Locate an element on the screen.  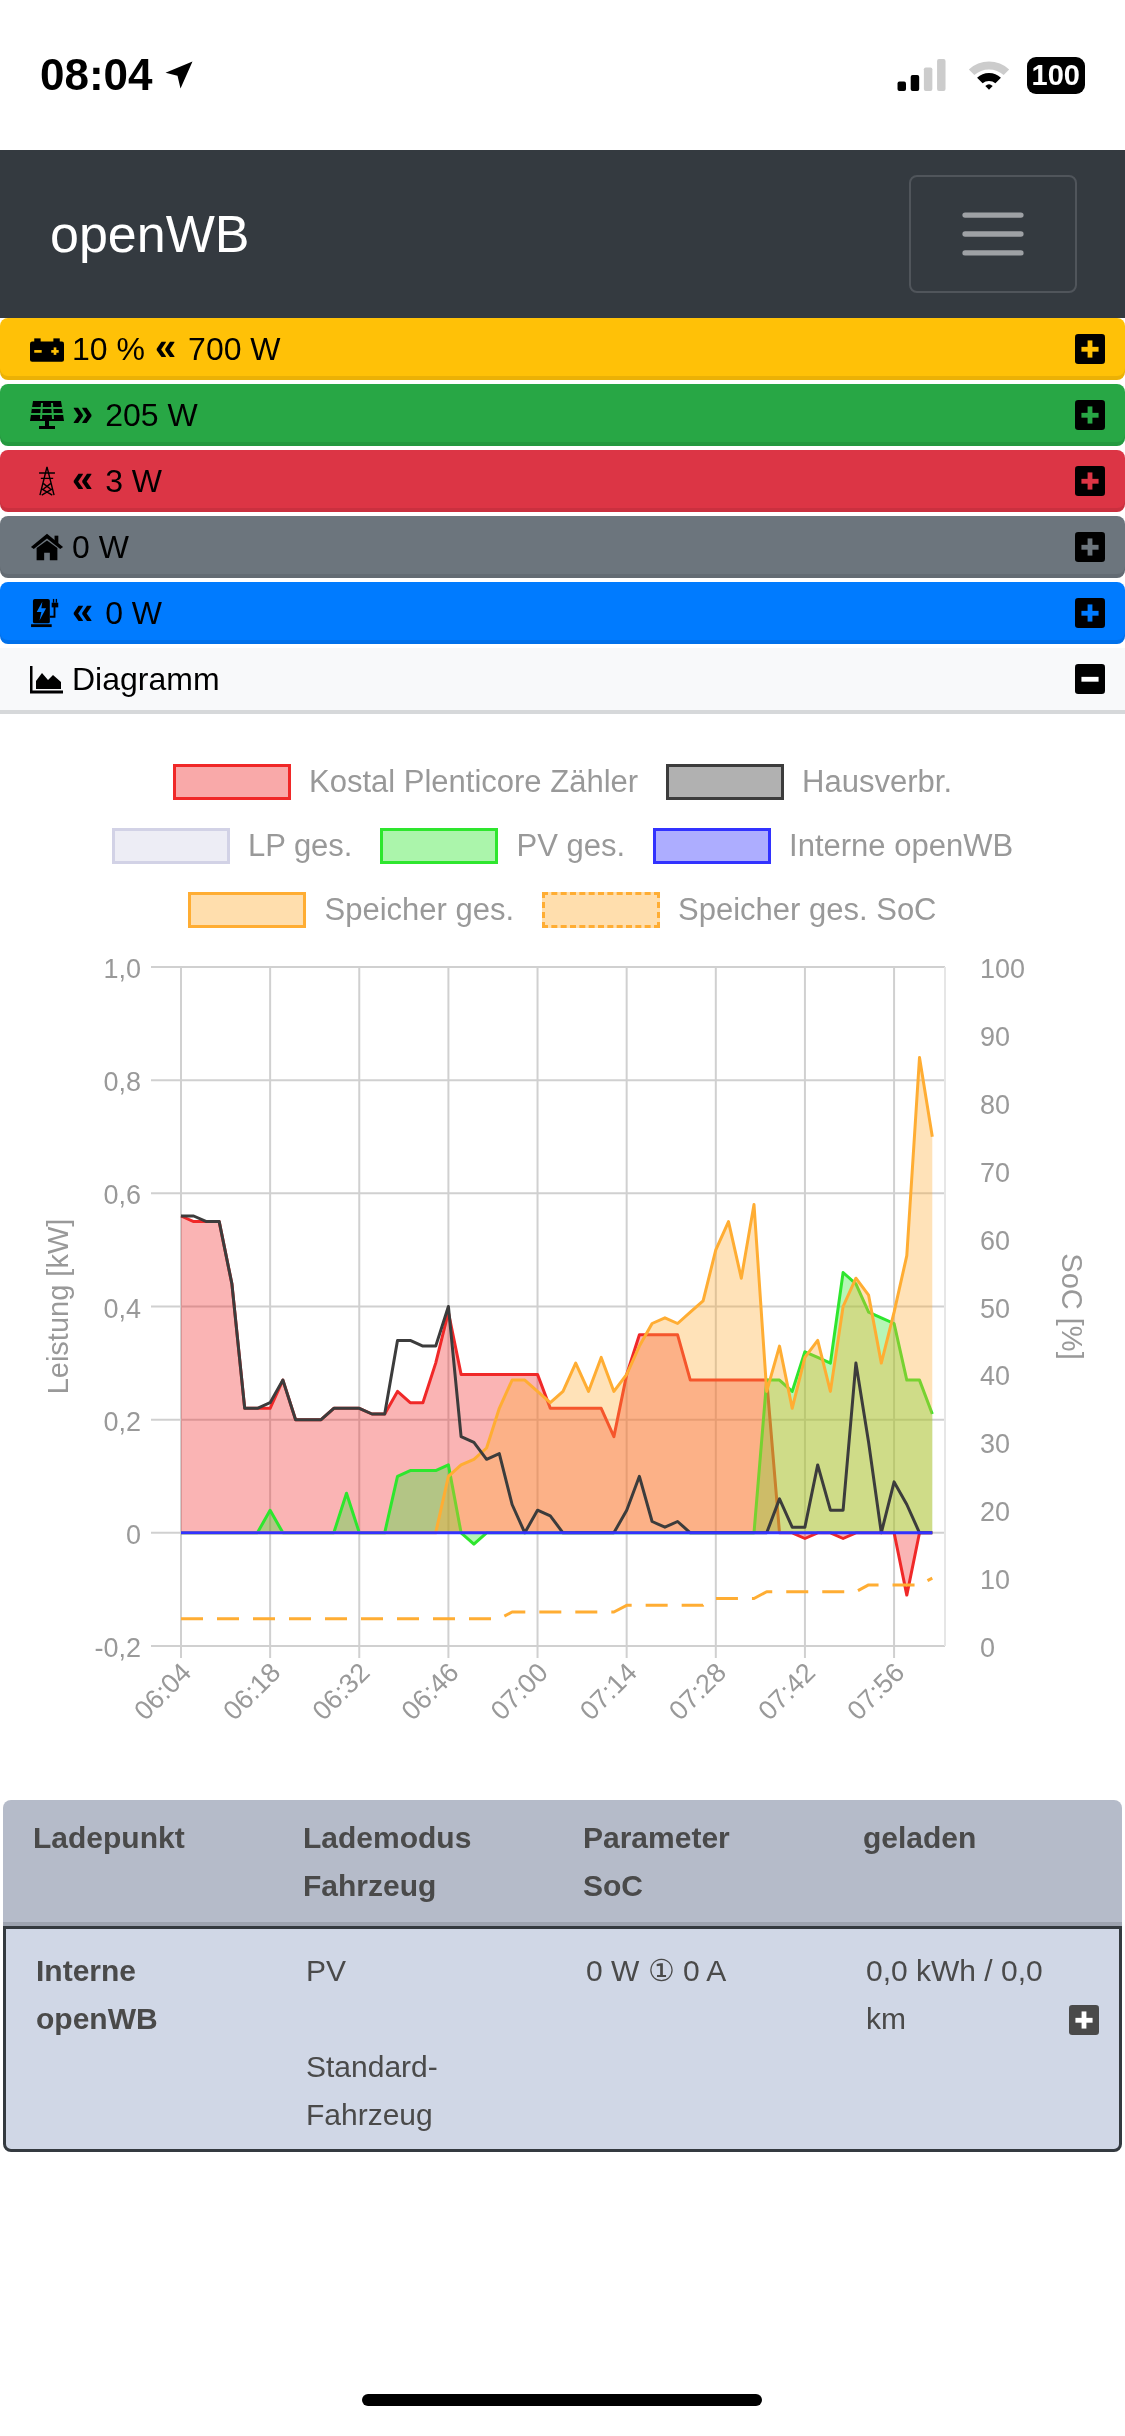
column-header: geladen is located at coordinates (920, 1838).